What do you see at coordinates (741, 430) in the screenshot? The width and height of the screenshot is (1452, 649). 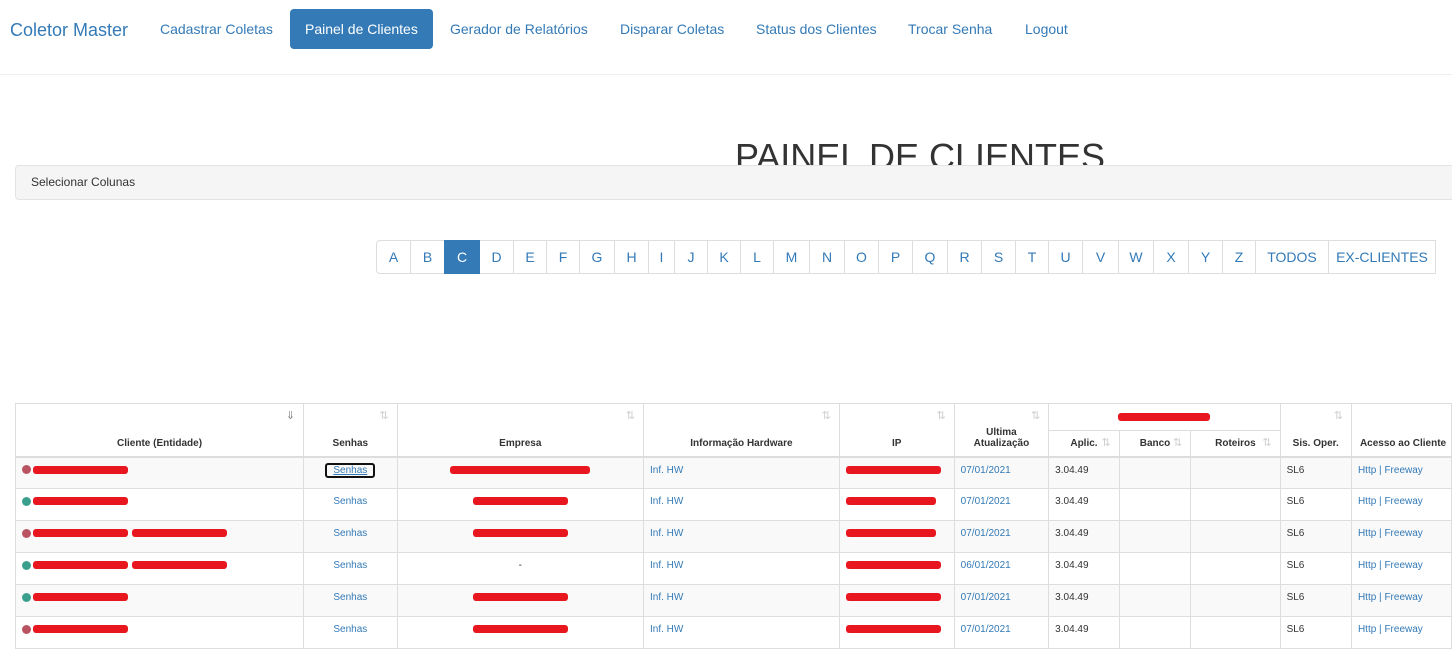 I see `column-header-hardware: ⇅ Informação Hardware` at bounding box center [741, 430].